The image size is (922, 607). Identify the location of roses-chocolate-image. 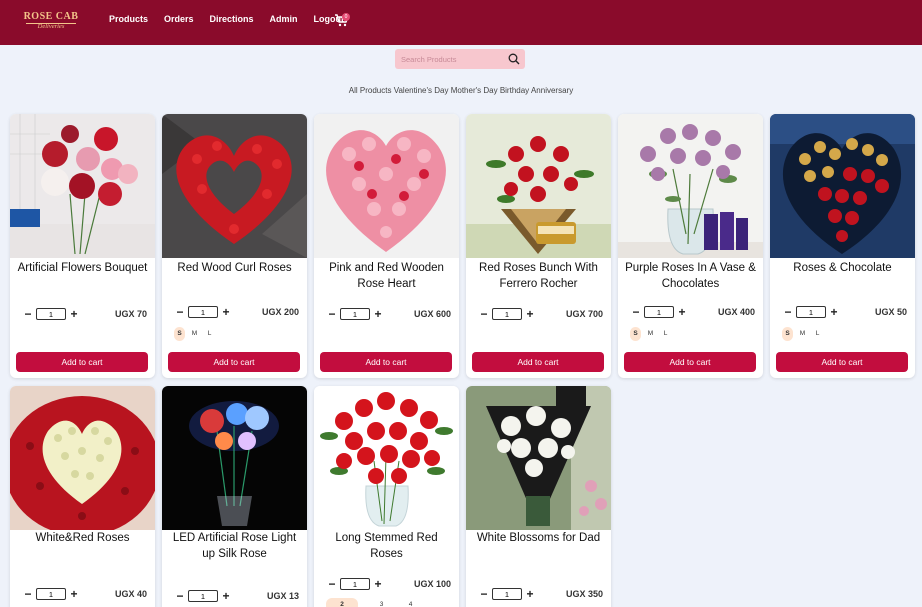
(842, 186).